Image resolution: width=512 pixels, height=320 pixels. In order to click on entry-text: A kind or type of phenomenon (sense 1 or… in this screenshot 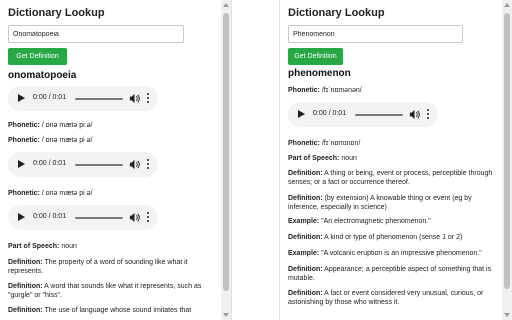, I will do `click(393, 237)`.